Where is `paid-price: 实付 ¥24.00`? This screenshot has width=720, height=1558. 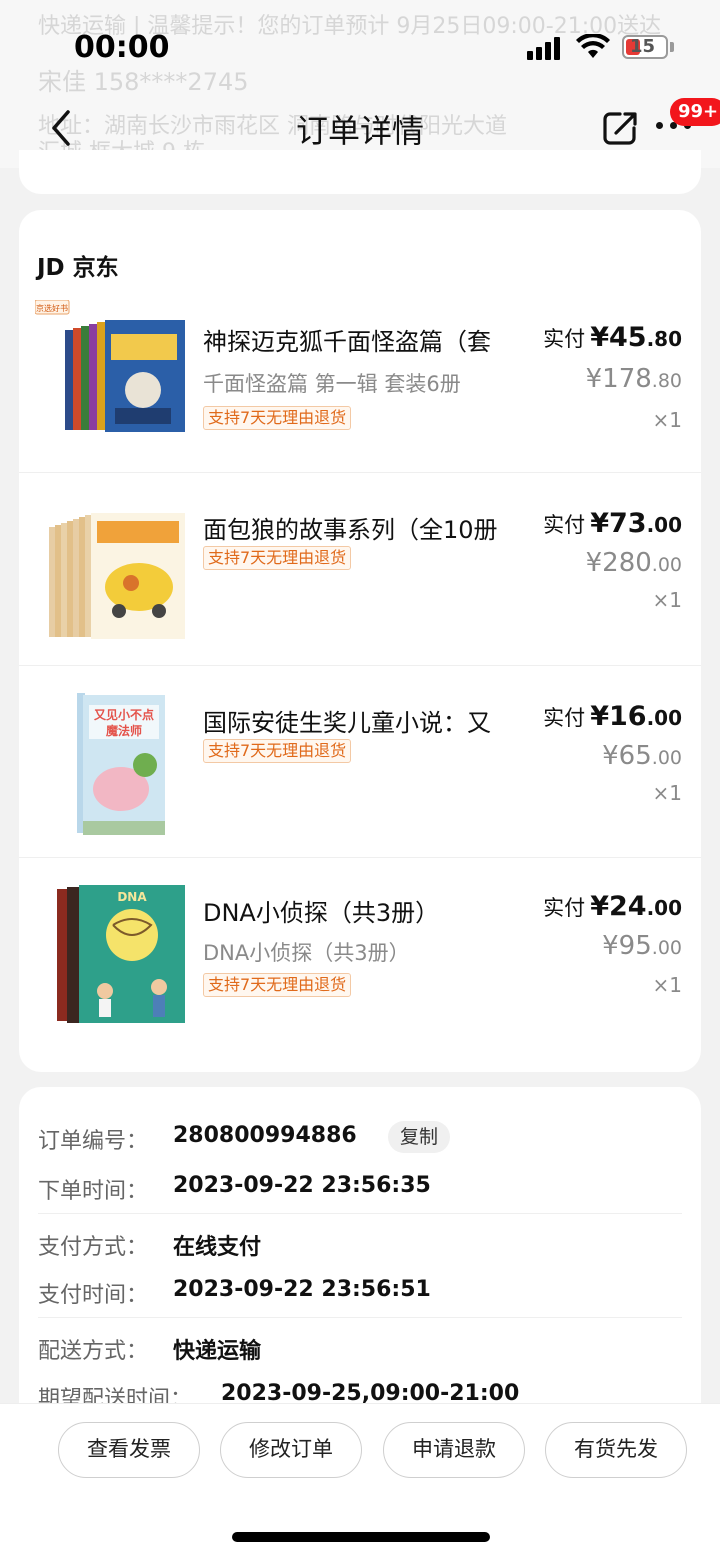
paid-price: 实付 ¥24.00 is located at coordinates (612, 906).